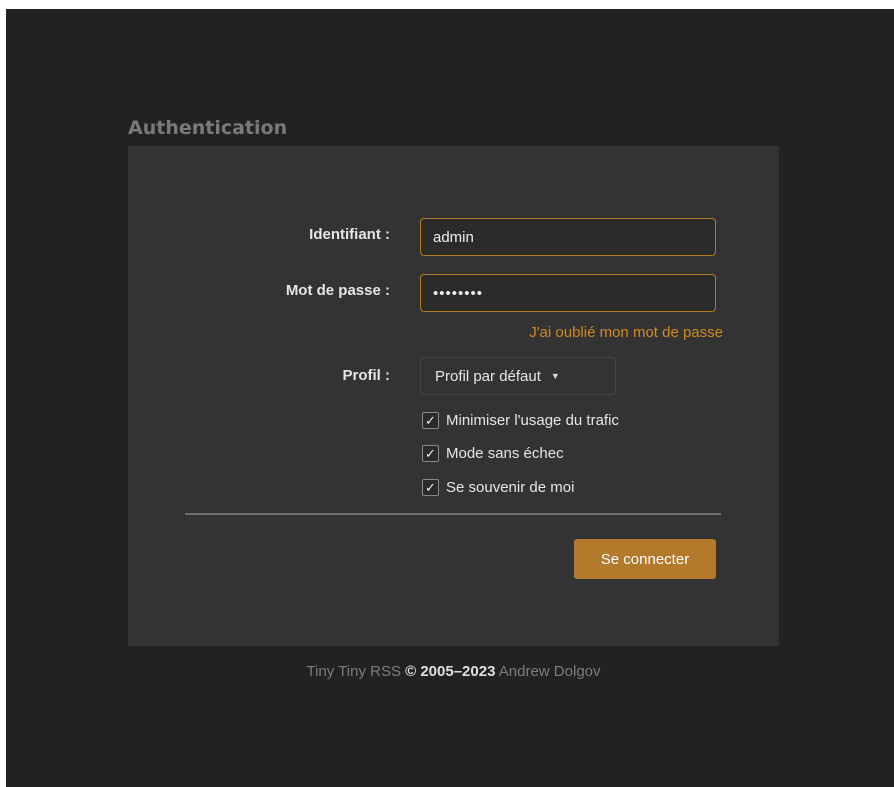 The width and height of the screenshot is (894, 787). I want to click on checkbox-safe-mode: ✓ Mode sans échec, so click(493, 453).